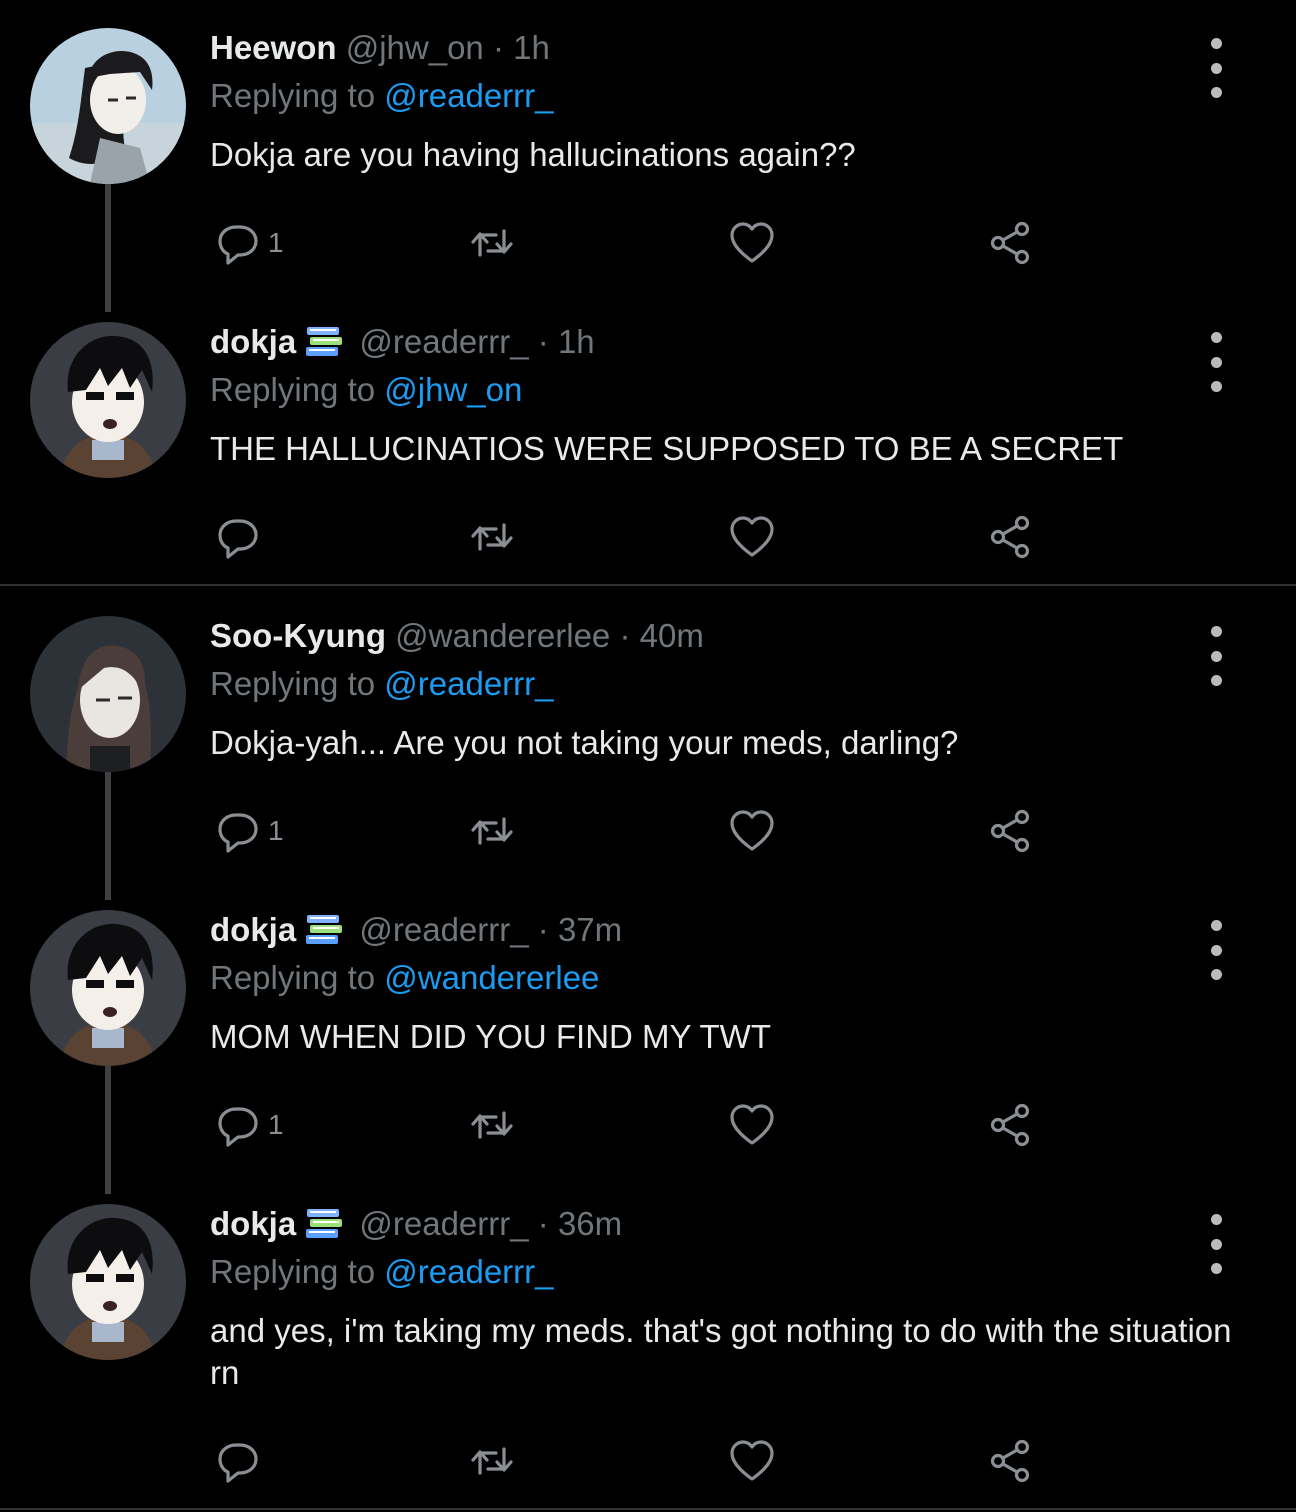 The width and height of the screenshot is (1296, 1512). Describe the element at coordinates (672, 635) in the screenshot. I see `timestamp: 40m` at that location.